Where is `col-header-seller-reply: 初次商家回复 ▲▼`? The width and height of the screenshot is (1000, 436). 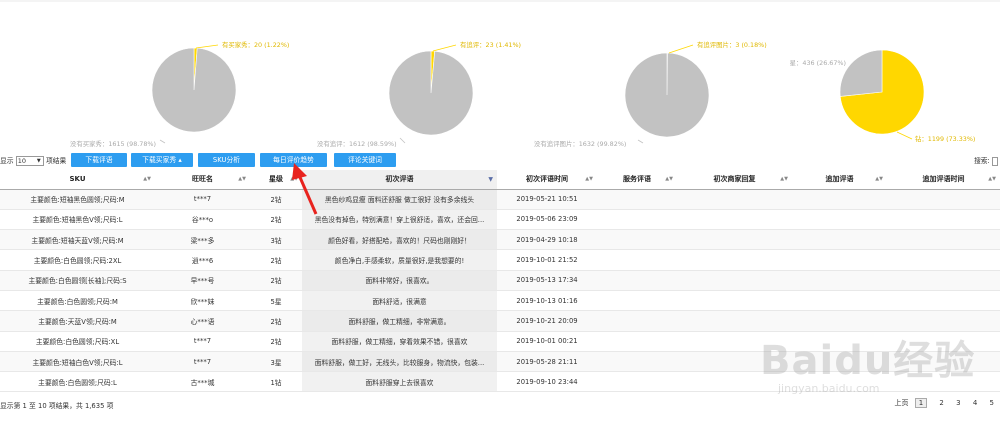 col-header-seller-reply: 初次商家回复 ▲▼ is located at coordinates (734, 180).